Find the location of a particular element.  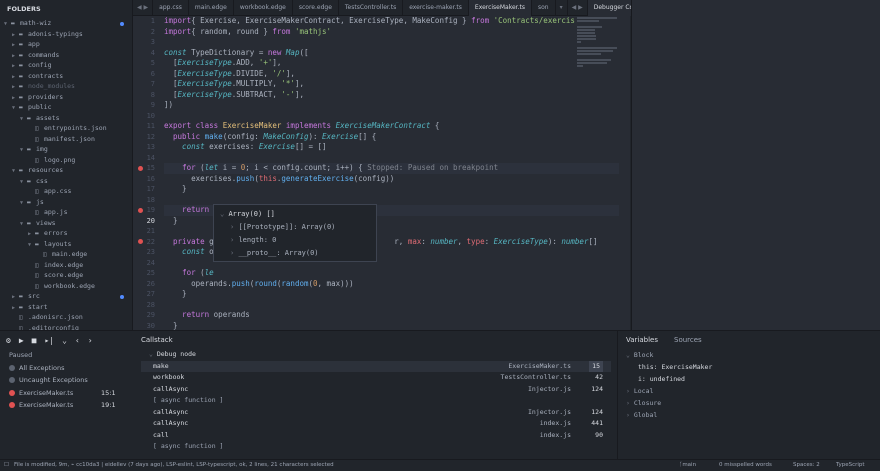

callstack-group: ⌄ Debug node is located at coordinates (376, 355).